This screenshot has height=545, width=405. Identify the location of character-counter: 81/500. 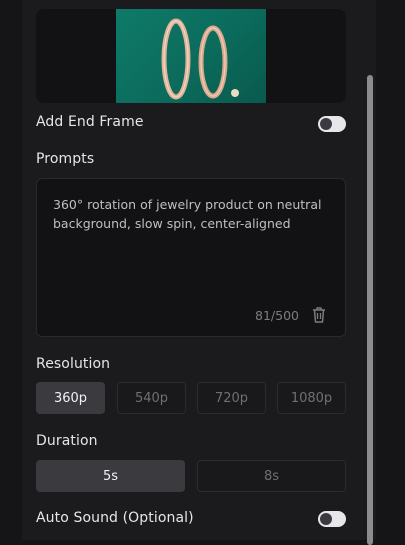
(277, 315).